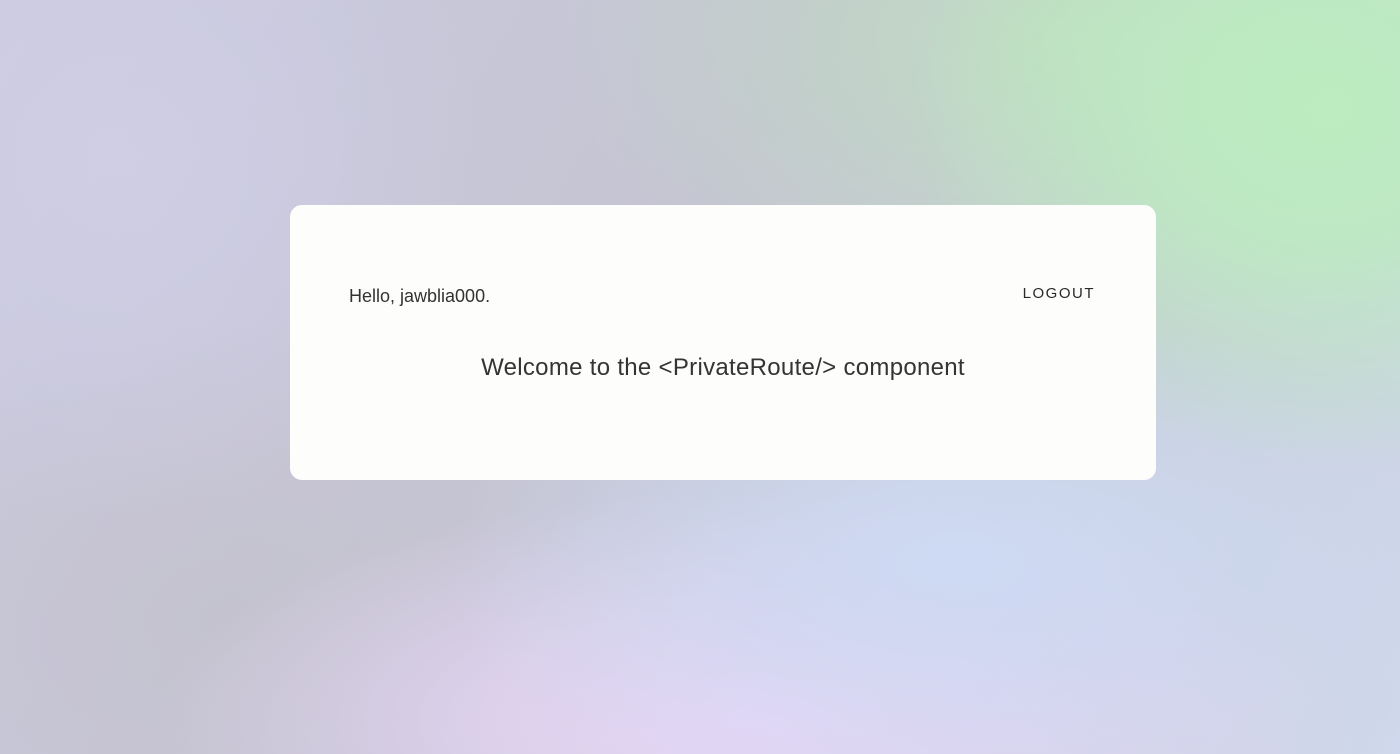 The height and width of the screenshot is (754, 1400). Describe the element at coordinates (723, 367) in the screenshot. I see `welcome-message: Welcome to the <PrivateRoute/> component` at that location.